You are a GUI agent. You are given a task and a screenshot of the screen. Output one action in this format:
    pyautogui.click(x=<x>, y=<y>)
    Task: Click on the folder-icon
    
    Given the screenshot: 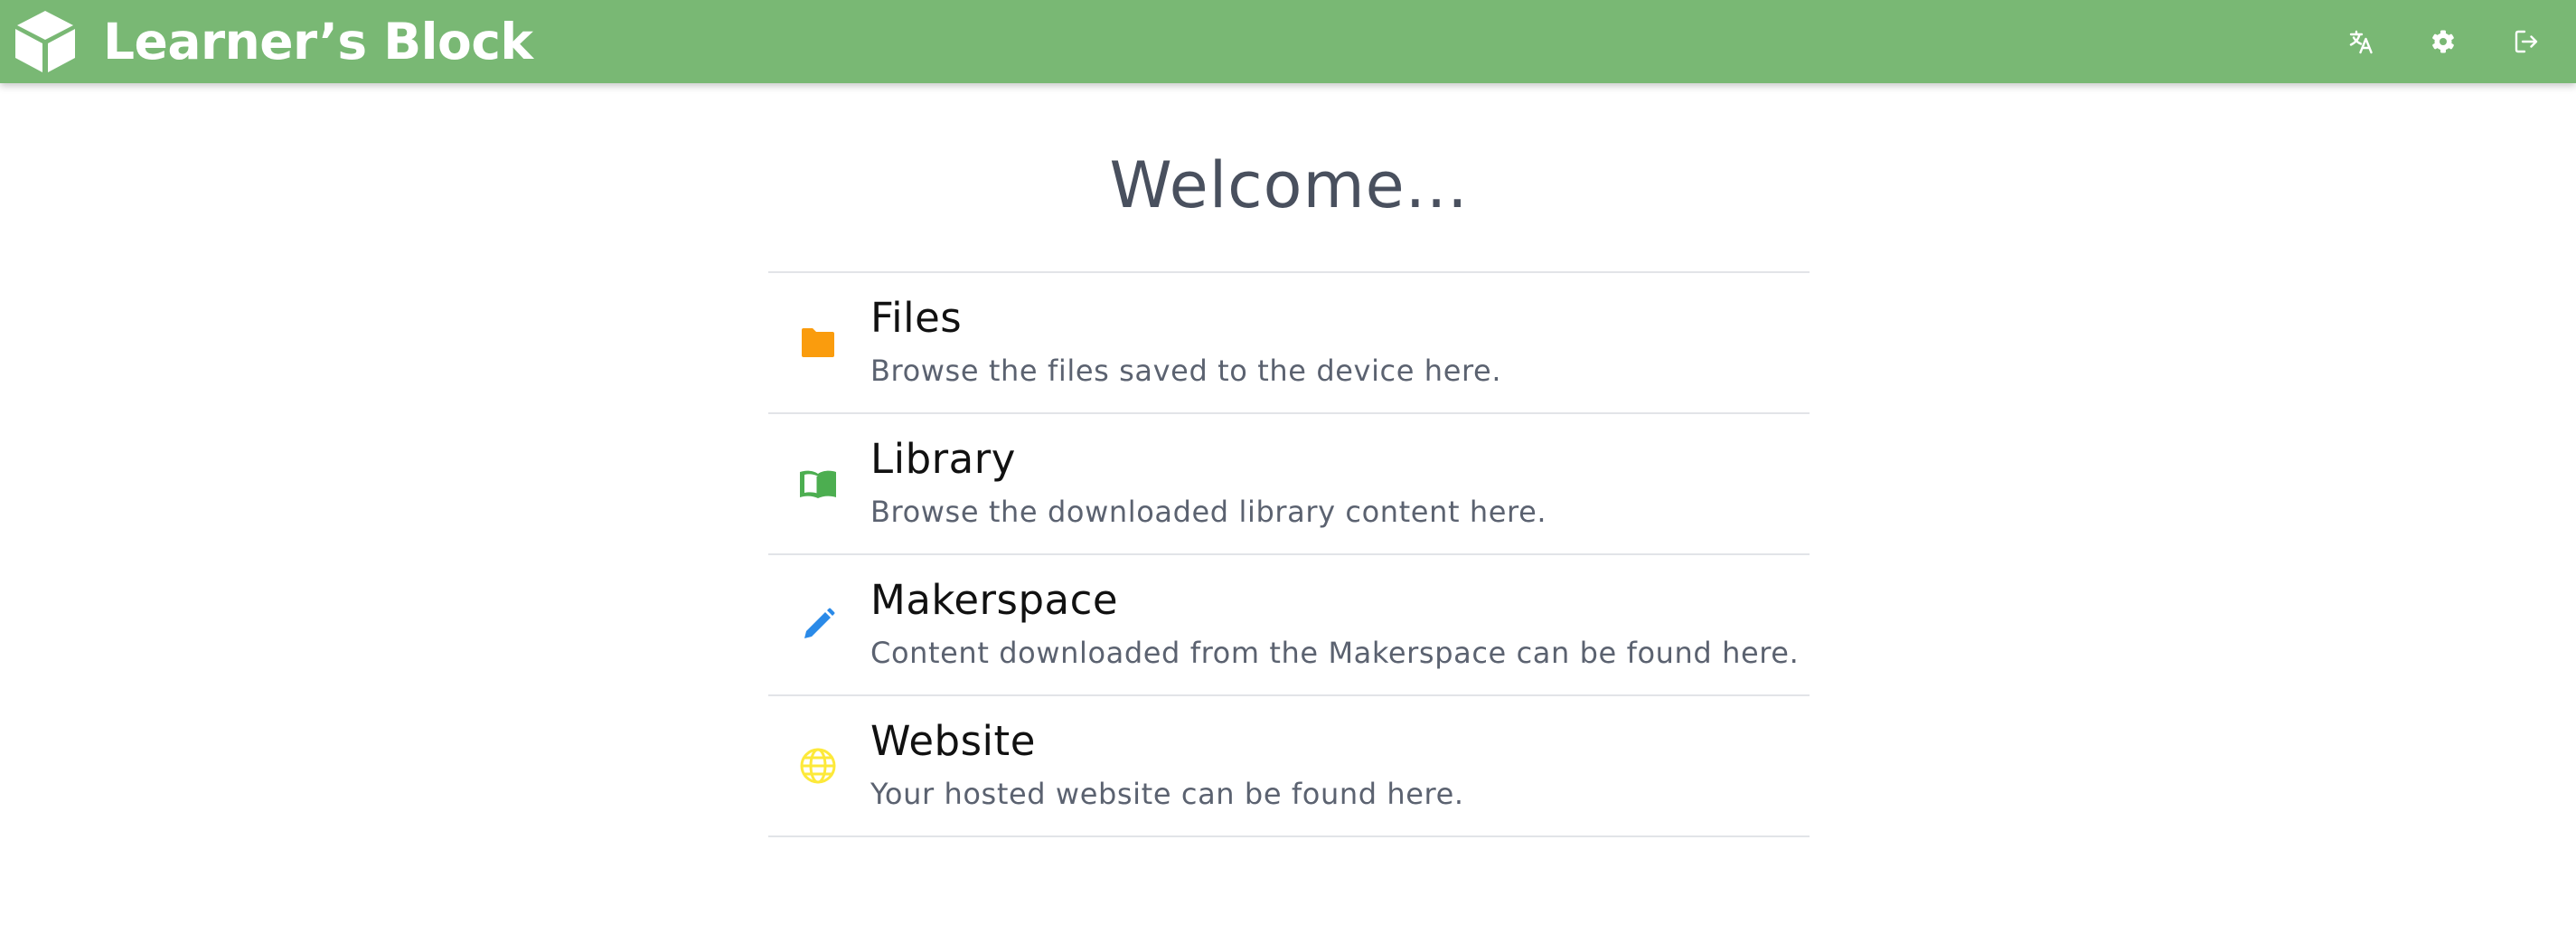 What is the action you would take?
    pyautogui.click(x=818, y=342)
    